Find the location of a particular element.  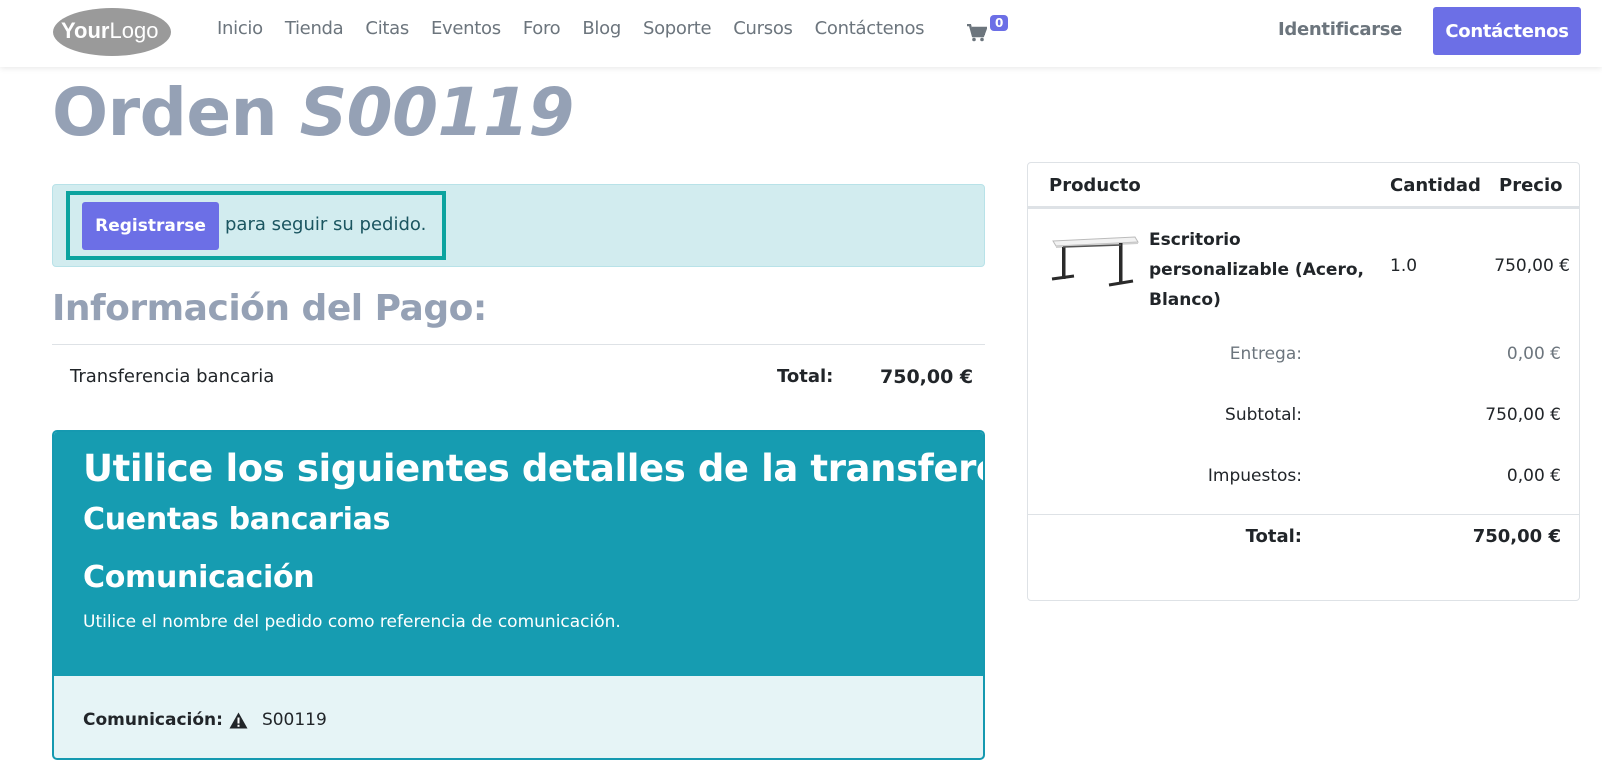

delivery-value: 0,00 € is located at coordinates (1533, 354).